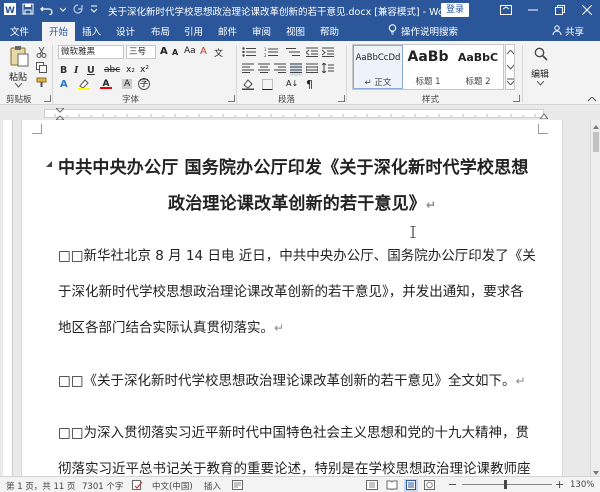  I want to click on paste-button: 粘贴, so click(19, 67).